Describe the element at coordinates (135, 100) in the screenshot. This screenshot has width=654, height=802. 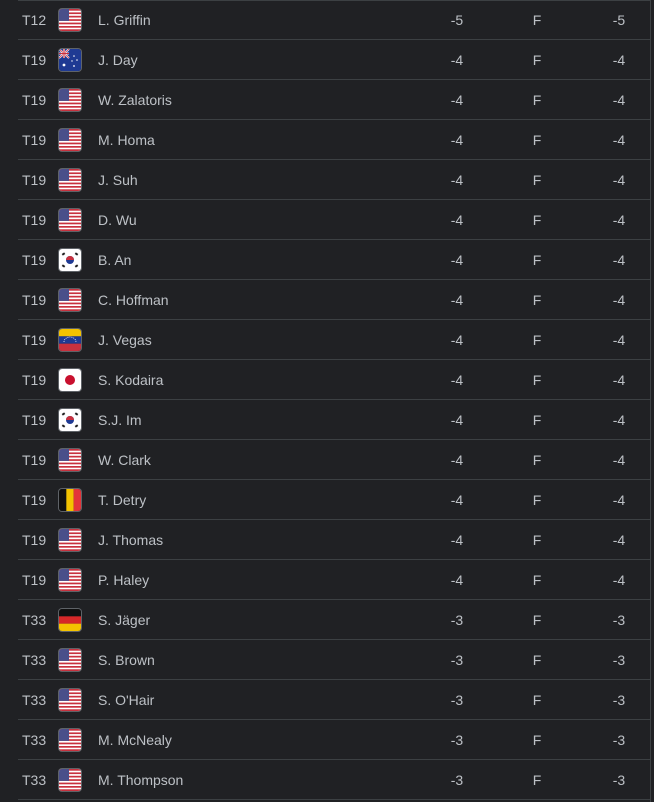
I see `player-name: W. Zalatoris` at that location.